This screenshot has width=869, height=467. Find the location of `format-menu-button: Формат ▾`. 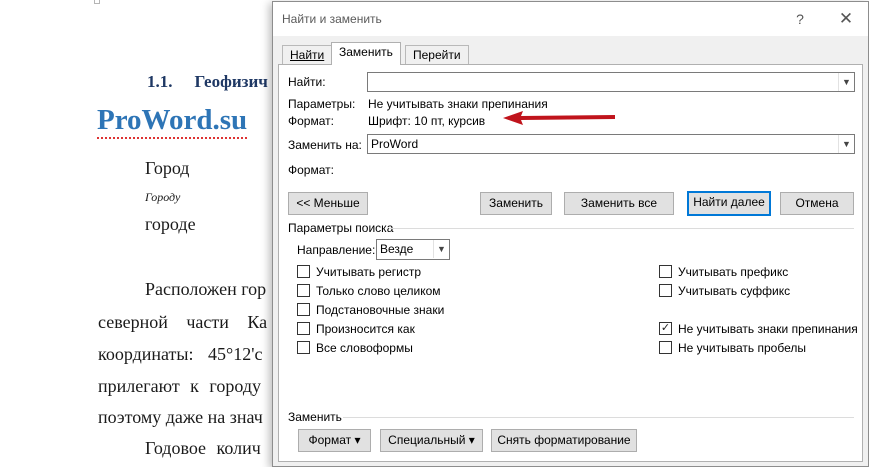

format-menu-button: Формат ▾ is located at coordinates (334, 440).